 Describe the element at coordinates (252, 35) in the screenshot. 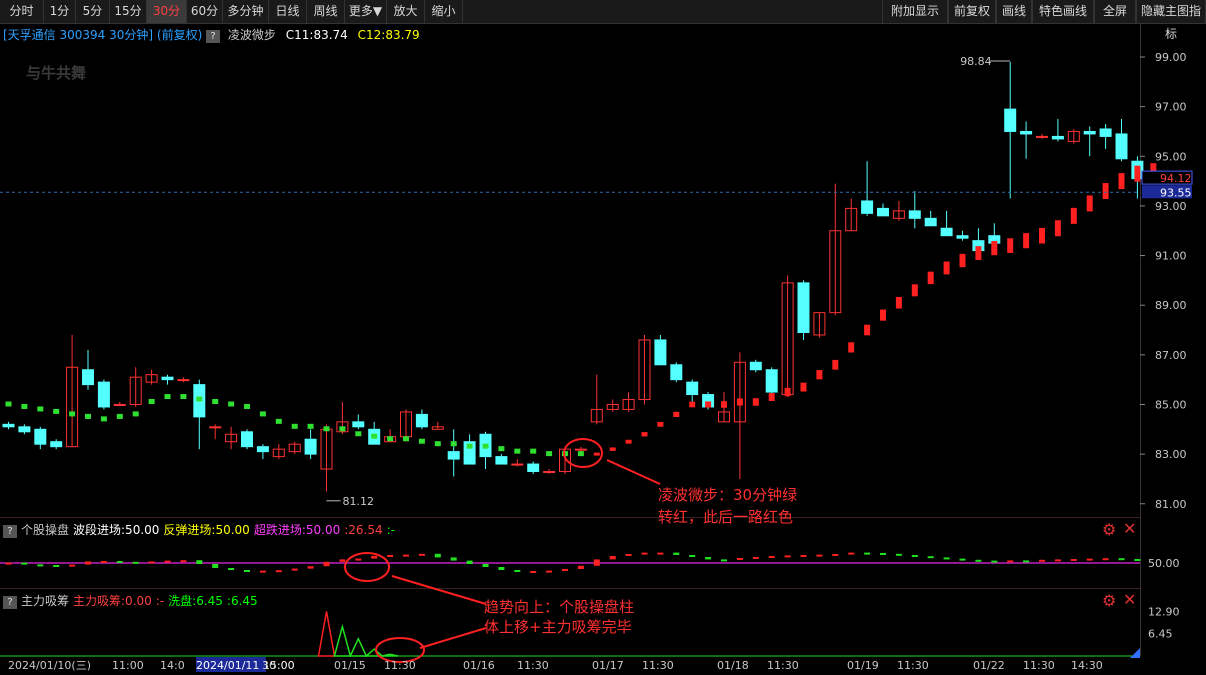

I see `indicator-name: 凌波微步` at that location.